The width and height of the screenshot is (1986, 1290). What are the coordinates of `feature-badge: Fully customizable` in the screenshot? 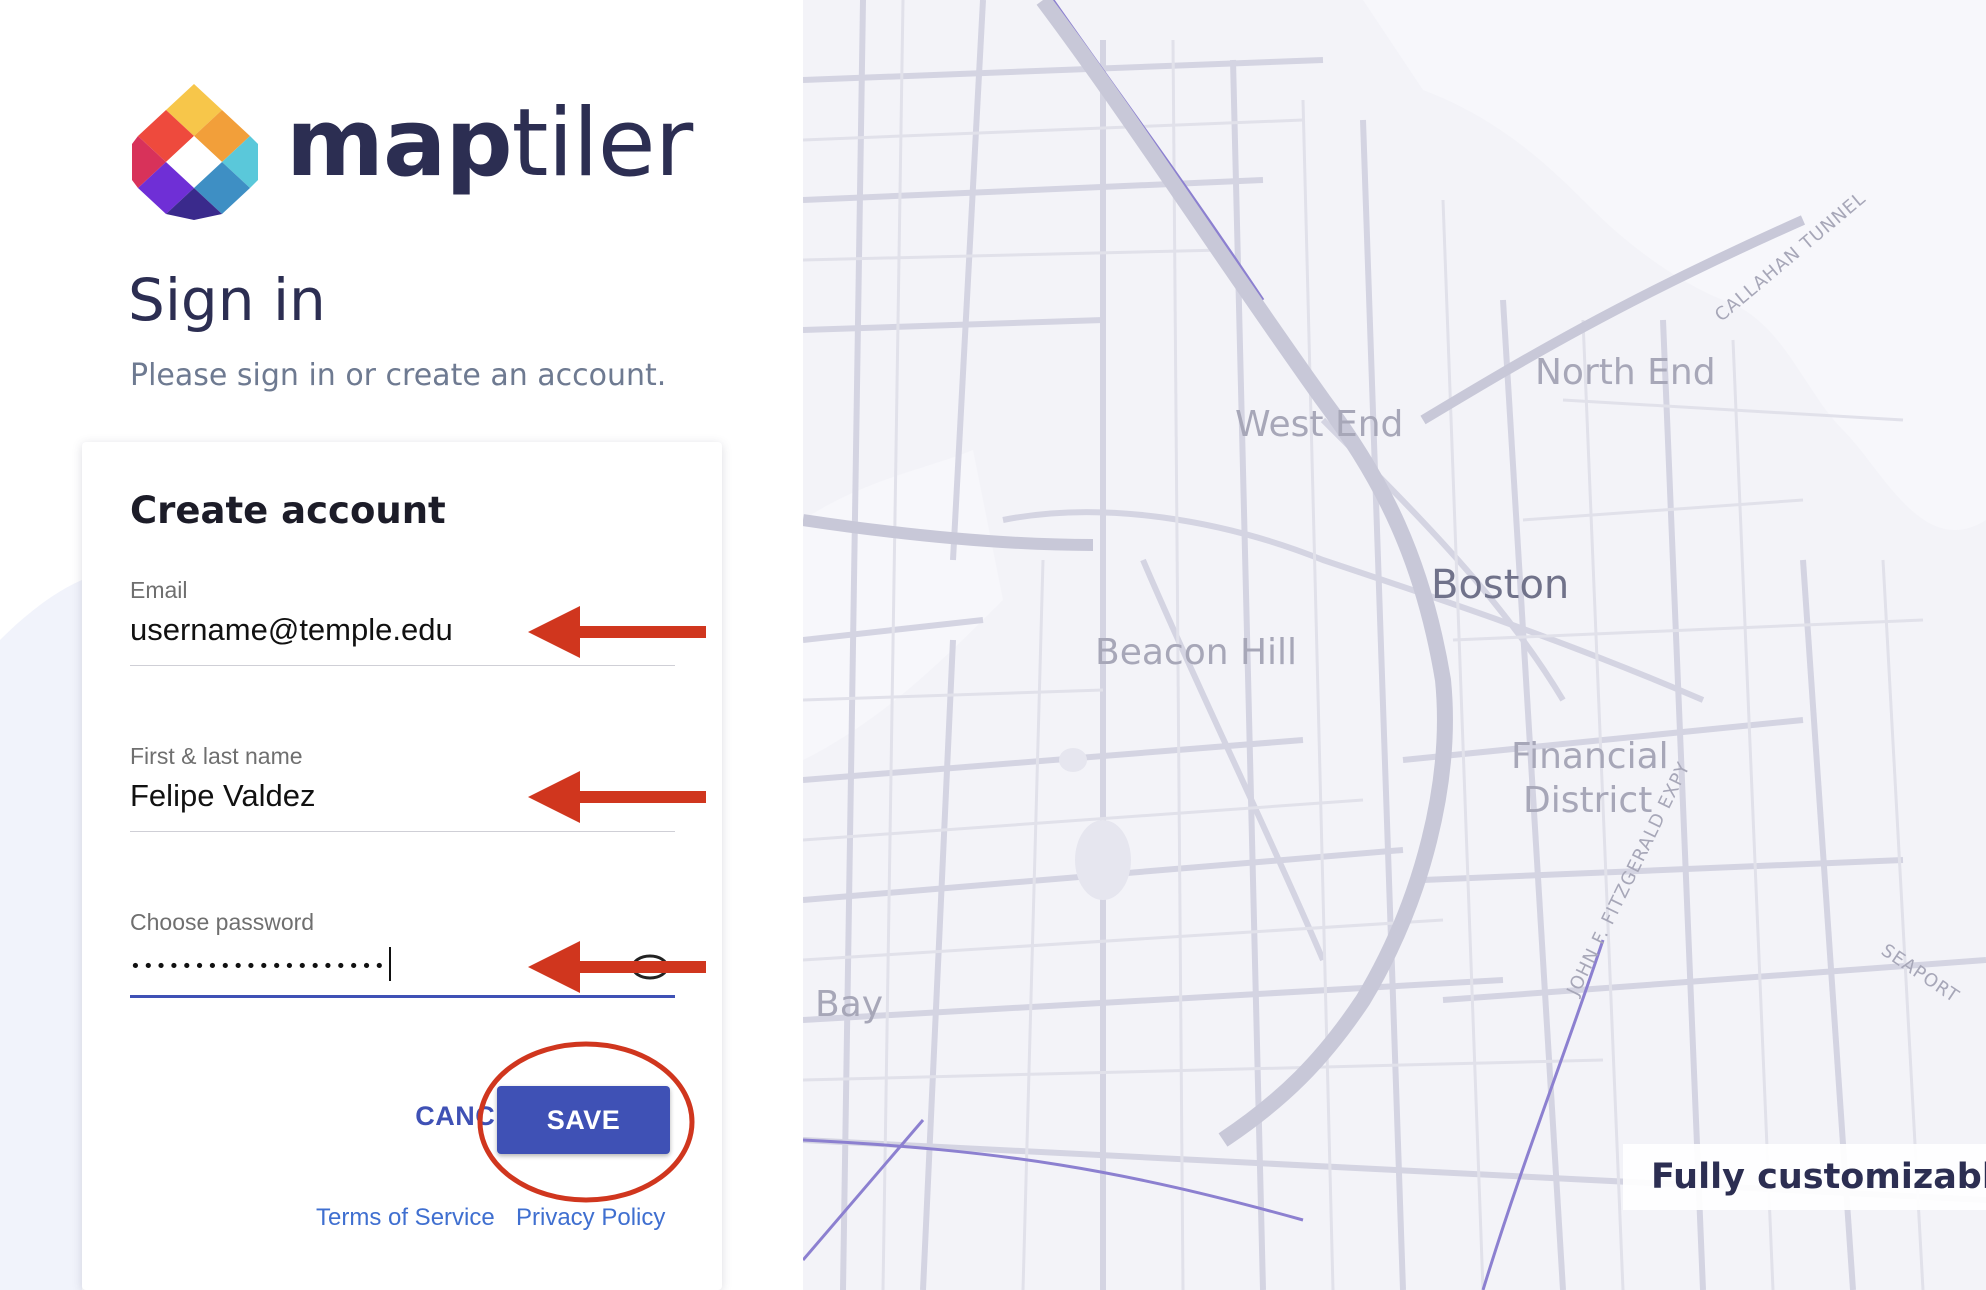 It's located at (1804, 1177).